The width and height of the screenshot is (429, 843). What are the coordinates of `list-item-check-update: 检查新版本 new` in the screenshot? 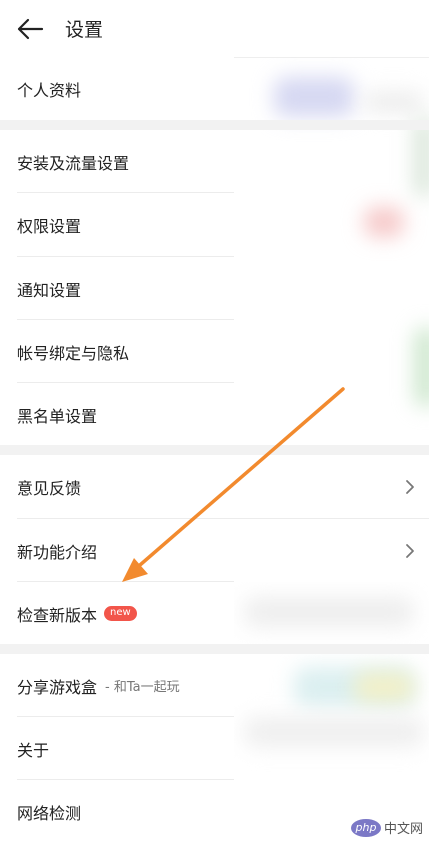 It's located at (117, 613).